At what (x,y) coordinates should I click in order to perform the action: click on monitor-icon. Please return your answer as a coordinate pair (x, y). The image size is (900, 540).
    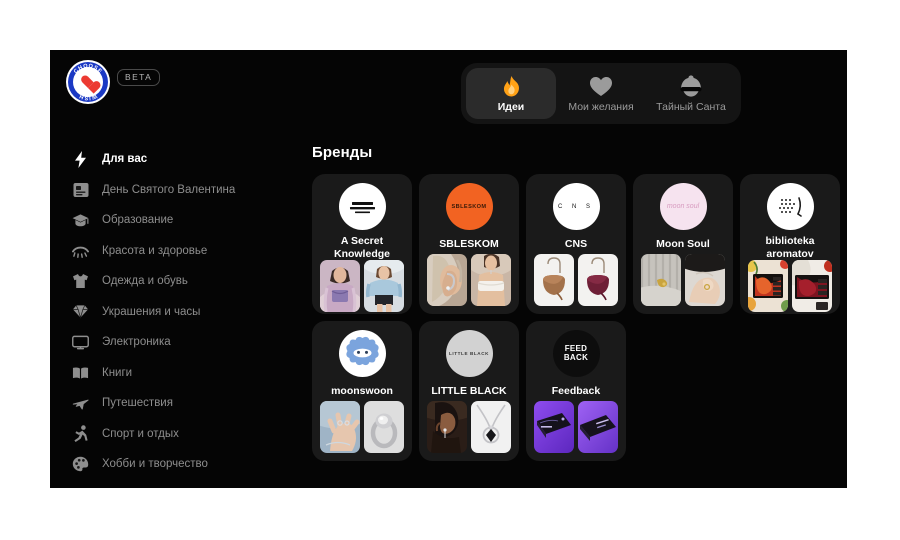
    Looking at the image, I should click on (80, 342).